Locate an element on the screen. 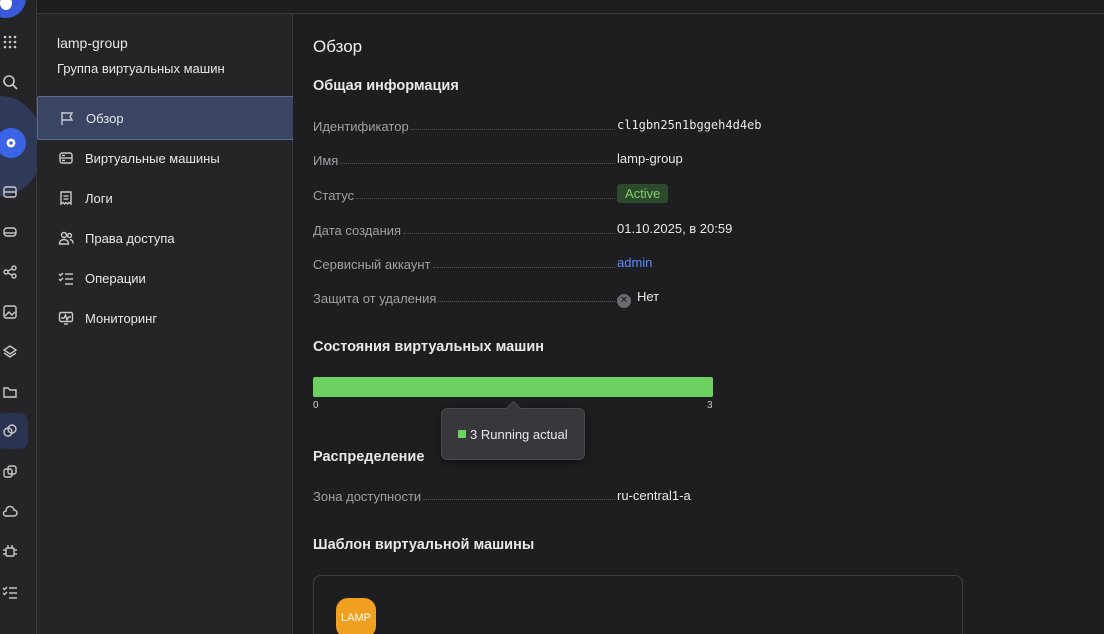 This screenshot has width=1104, height=634. bar-min-label: 0 is located at coordinates (316, 405).